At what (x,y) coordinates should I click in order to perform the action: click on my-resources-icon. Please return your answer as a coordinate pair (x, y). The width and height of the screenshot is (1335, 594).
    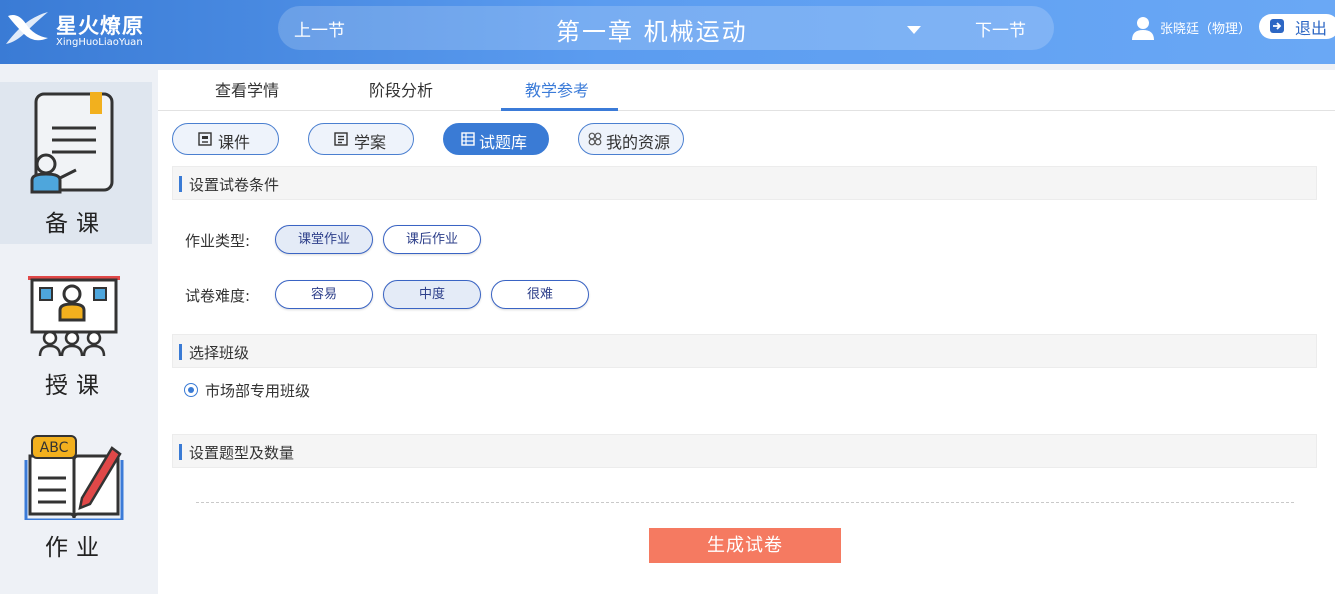
    Looking at the image, I should click on (595, 139).